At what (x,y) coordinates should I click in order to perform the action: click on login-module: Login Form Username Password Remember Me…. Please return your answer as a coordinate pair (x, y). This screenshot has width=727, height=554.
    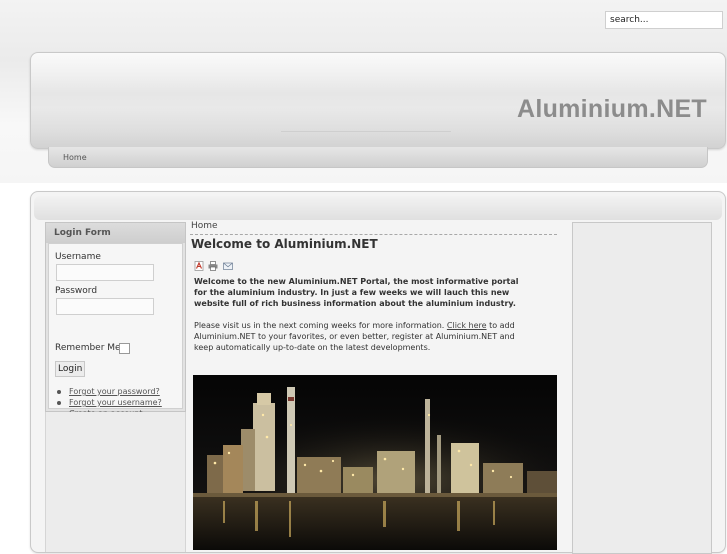
    Looking at the image, I should click on (115, 320).